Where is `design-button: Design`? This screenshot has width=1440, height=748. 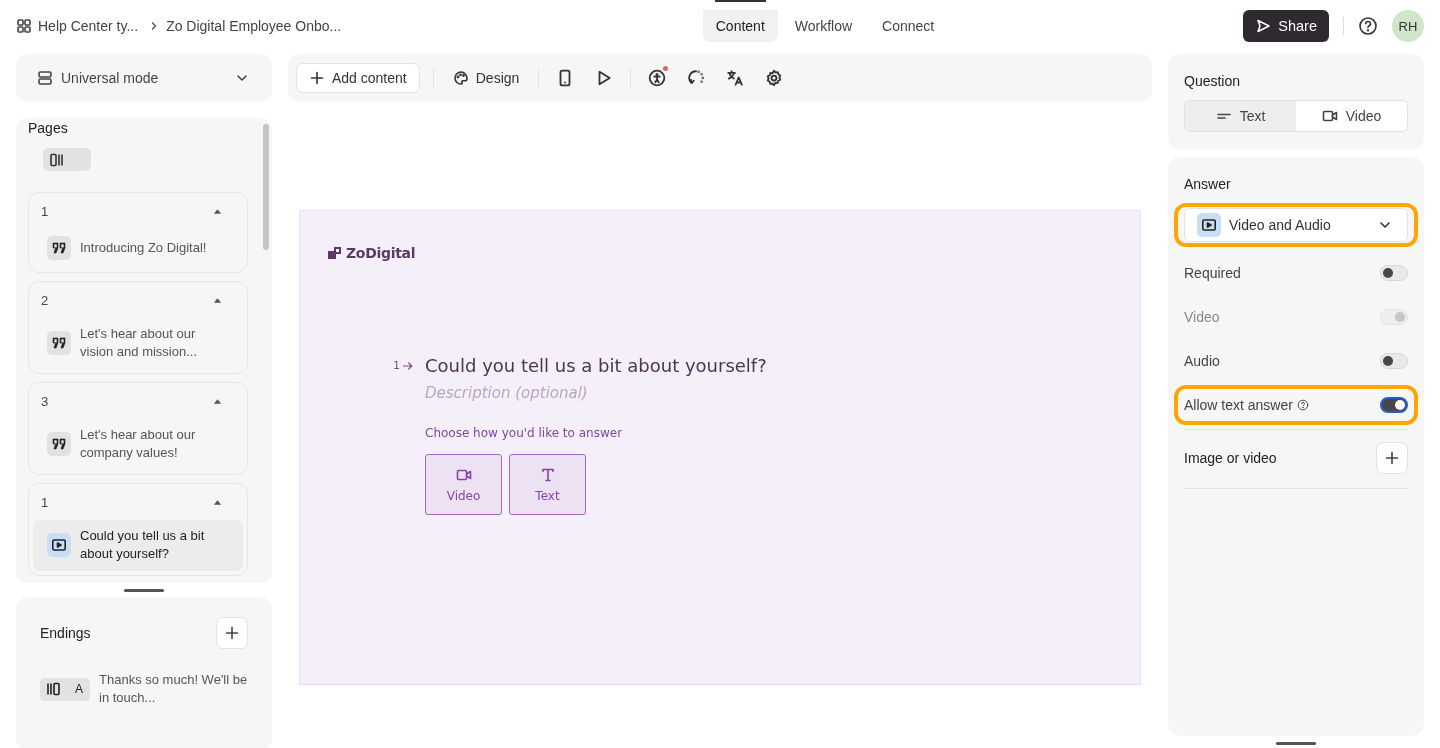
design-button: Design is located at coordinates (486, 78).